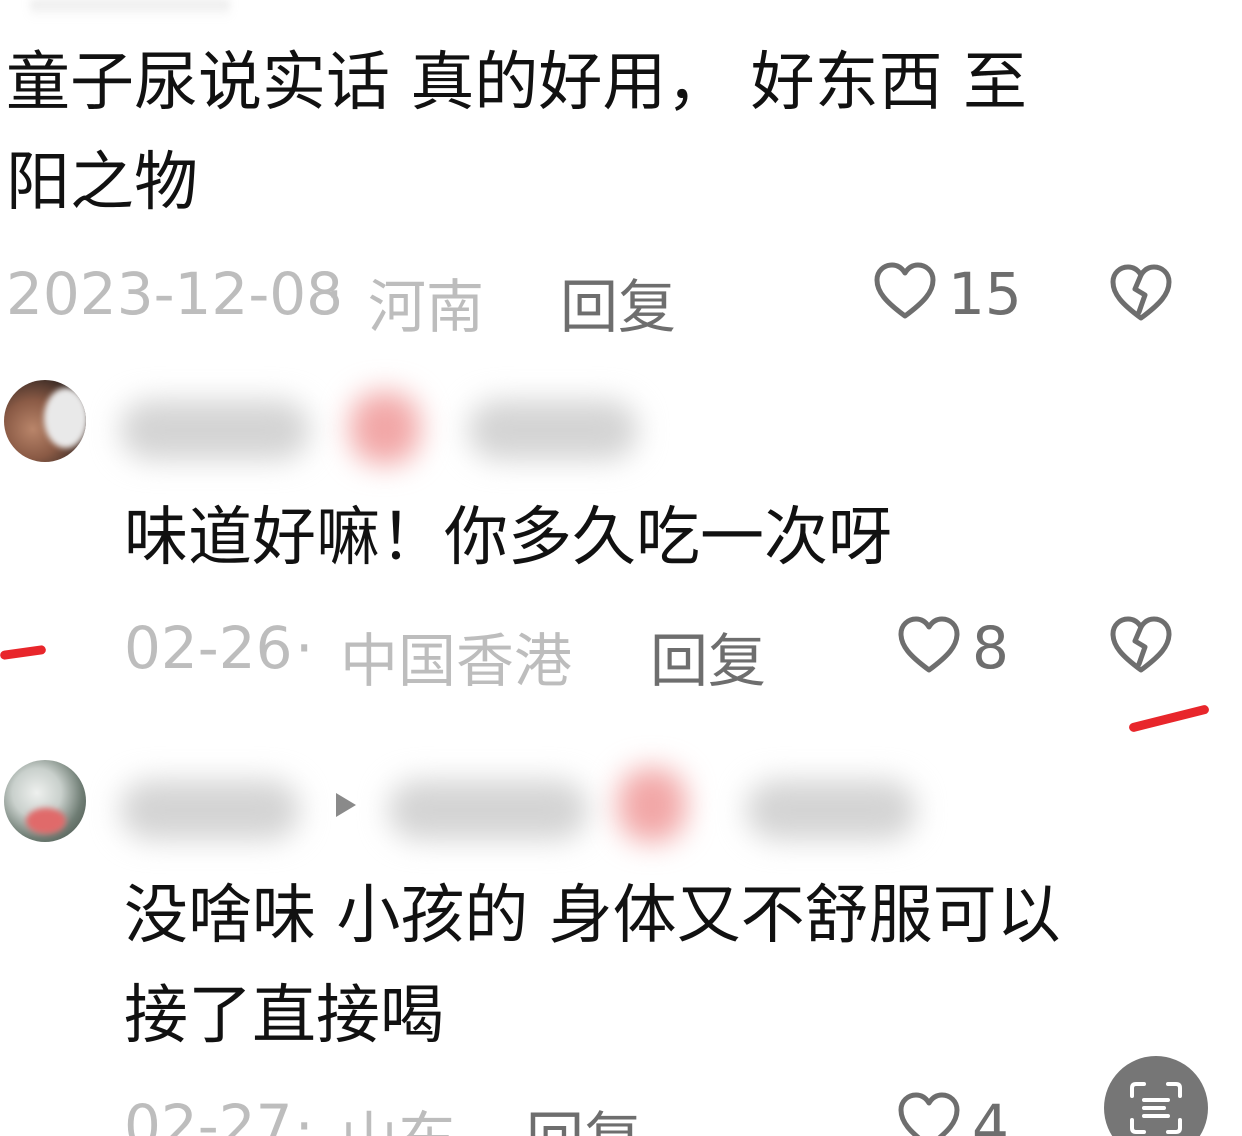 This screenshot has width=1242, height=1136. Describe the element at coordinates (398, 1114) in the screenshot. I see `comment-location: 山东` at that location.